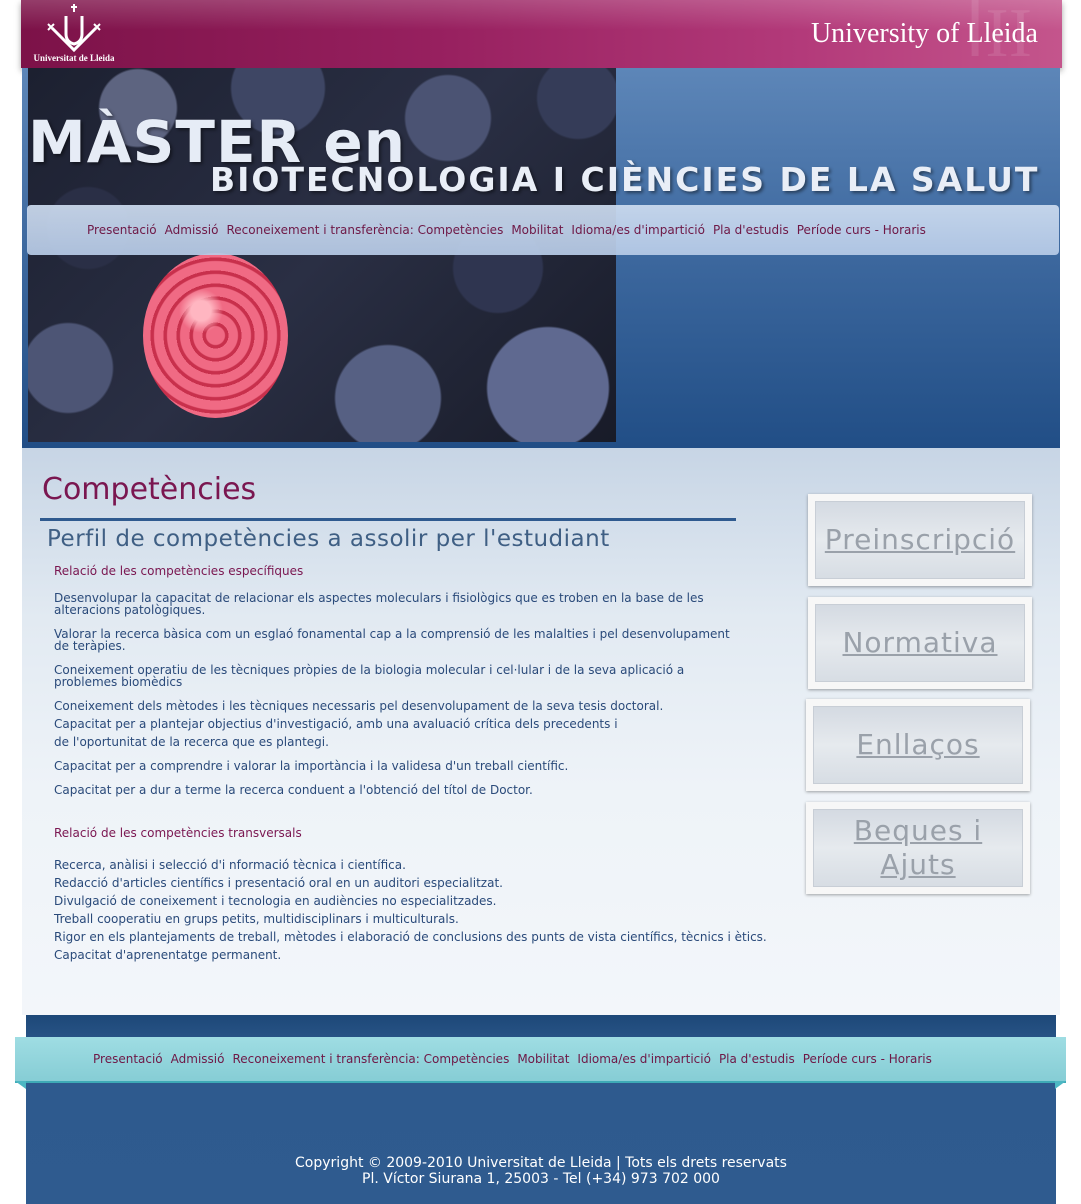 Image resolution: width=1081 pixels, height=1204 pixels. What do you see at coordinates (149, 489) in the screenshot?
I see `page-title: Competències` at bounding box center [149, 489].